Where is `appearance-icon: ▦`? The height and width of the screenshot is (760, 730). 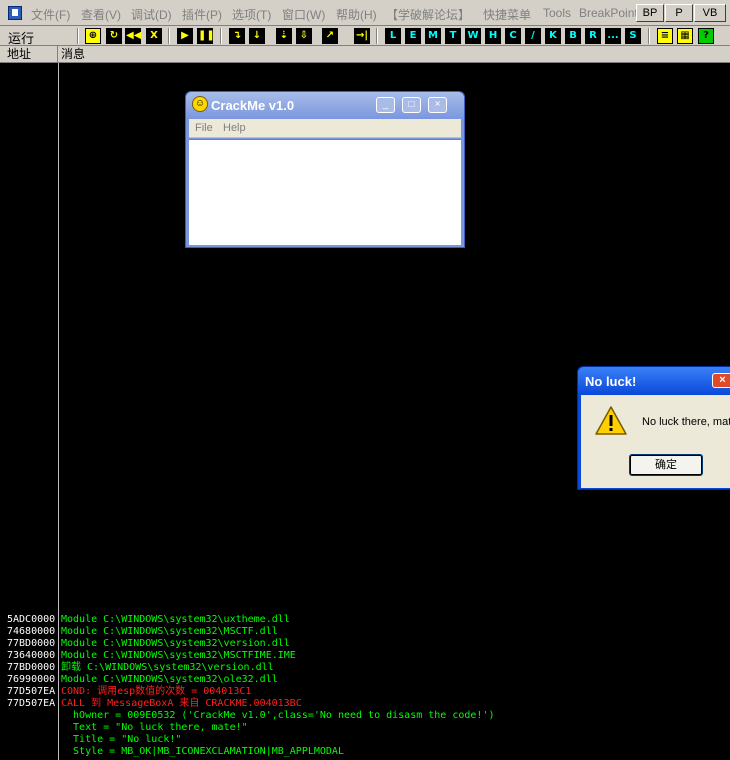
appearance-icon: ▦ is located at coordinates (685, 36).